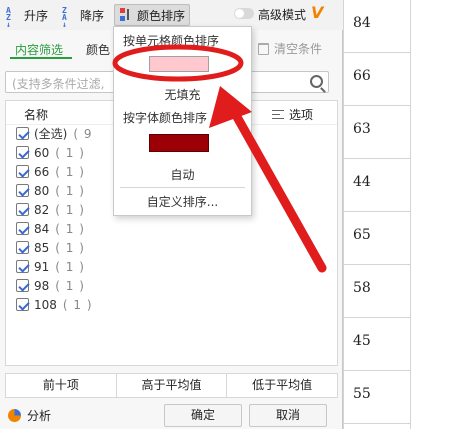 This screenshot has width=464, height=429. I want to click on sort-by-color-label: 颜色排序, so click(161, 15).